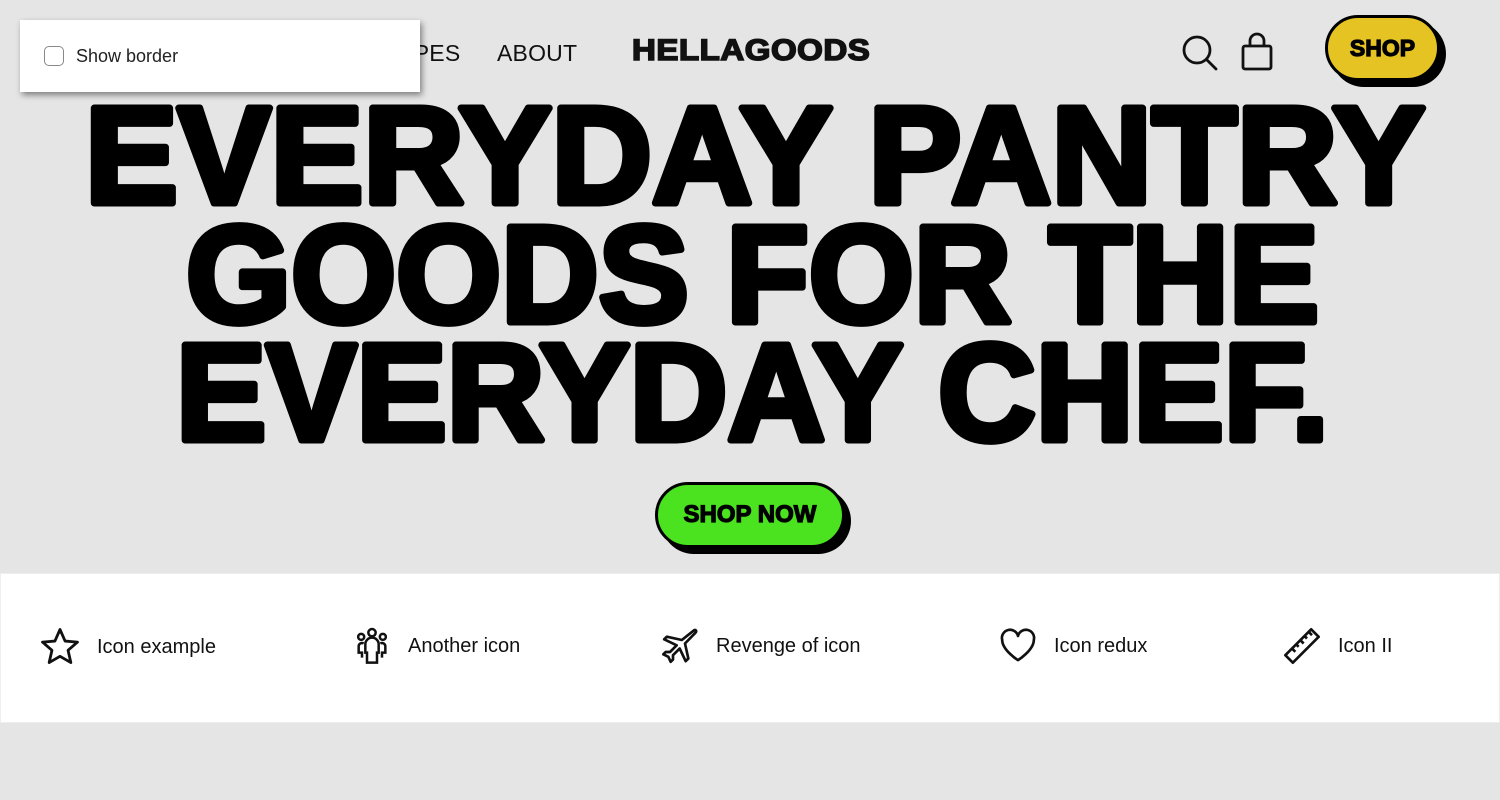 The width and height of the screenshot is (1500, 800). What do you see at coordinates (1018, 645) in the screenshot?
I see `heart-icon` at bounding box center [1018, 645].